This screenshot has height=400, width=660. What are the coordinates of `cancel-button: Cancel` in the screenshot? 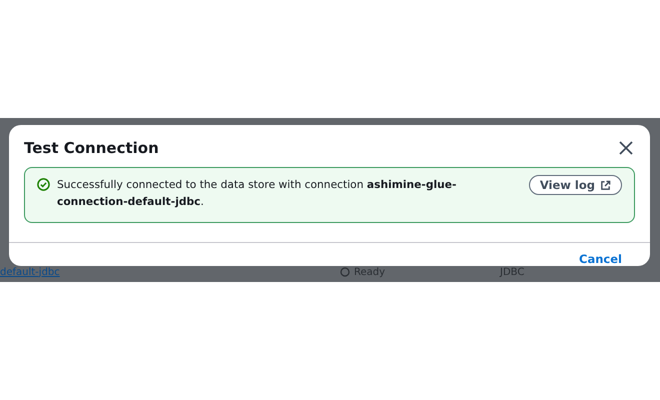 It's located at (600, 259).